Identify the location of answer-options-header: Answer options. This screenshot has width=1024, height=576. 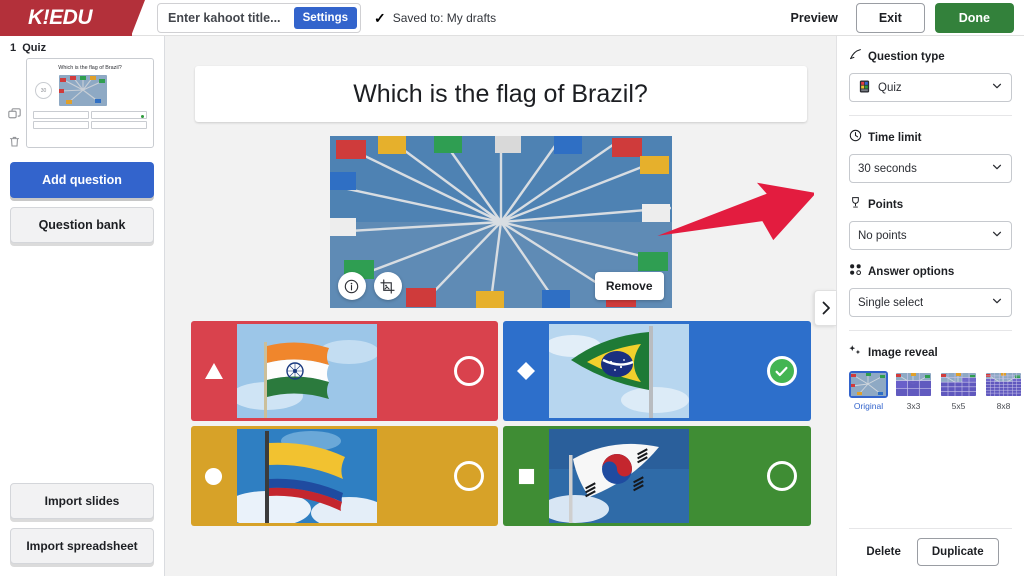
(930, 272).